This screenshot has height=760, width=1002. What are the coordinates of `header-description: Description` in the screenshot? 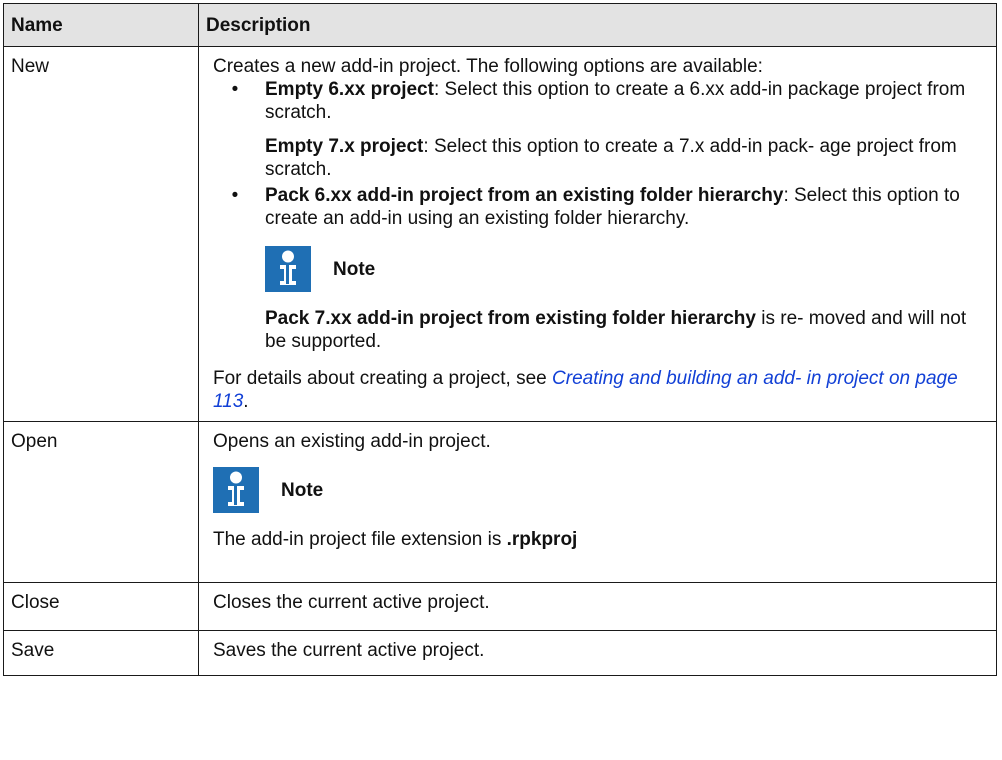 It's located at (597, 25).